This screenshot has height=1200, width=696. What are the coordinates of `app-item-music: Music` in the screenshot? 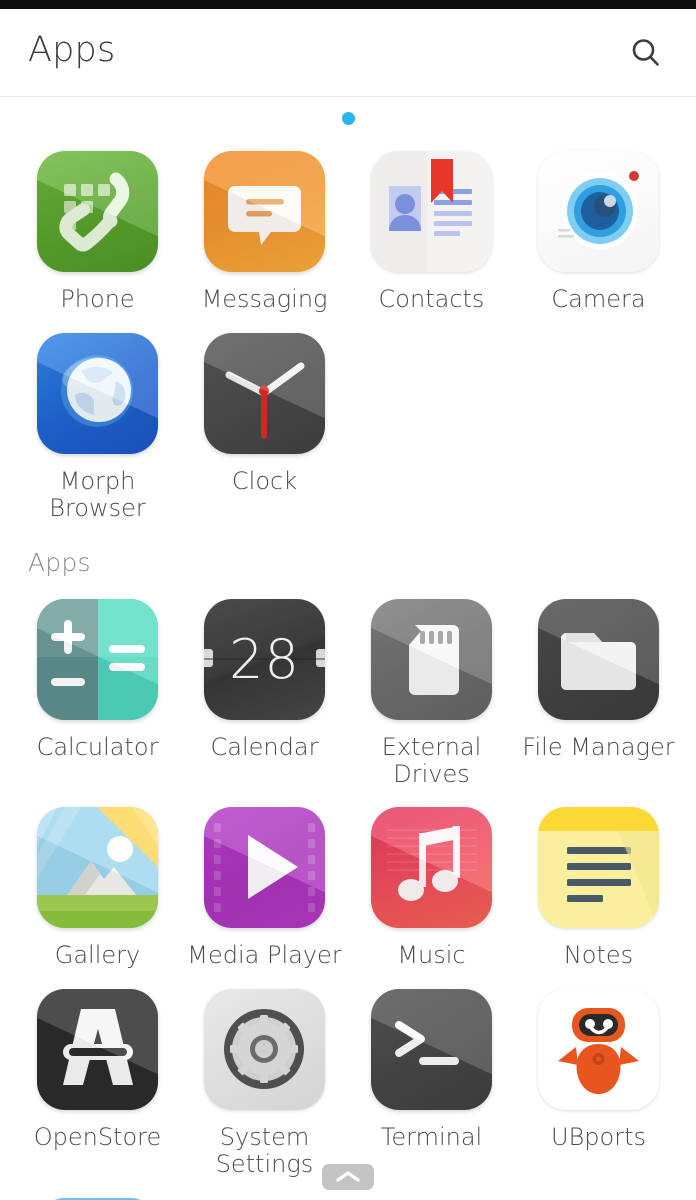 It's located at (431, 886).